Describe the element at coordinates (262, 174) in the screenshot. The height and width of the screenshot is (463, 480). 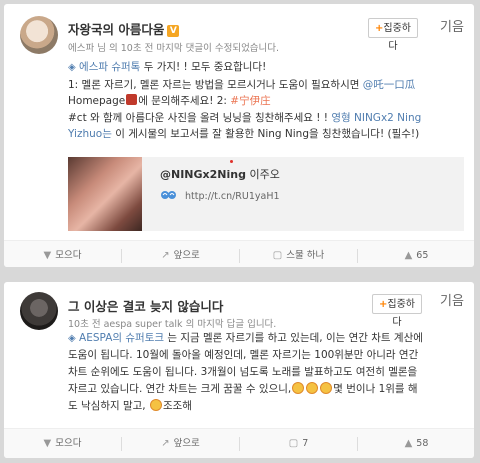
I see `shared-title-name: 이주오` at that location.